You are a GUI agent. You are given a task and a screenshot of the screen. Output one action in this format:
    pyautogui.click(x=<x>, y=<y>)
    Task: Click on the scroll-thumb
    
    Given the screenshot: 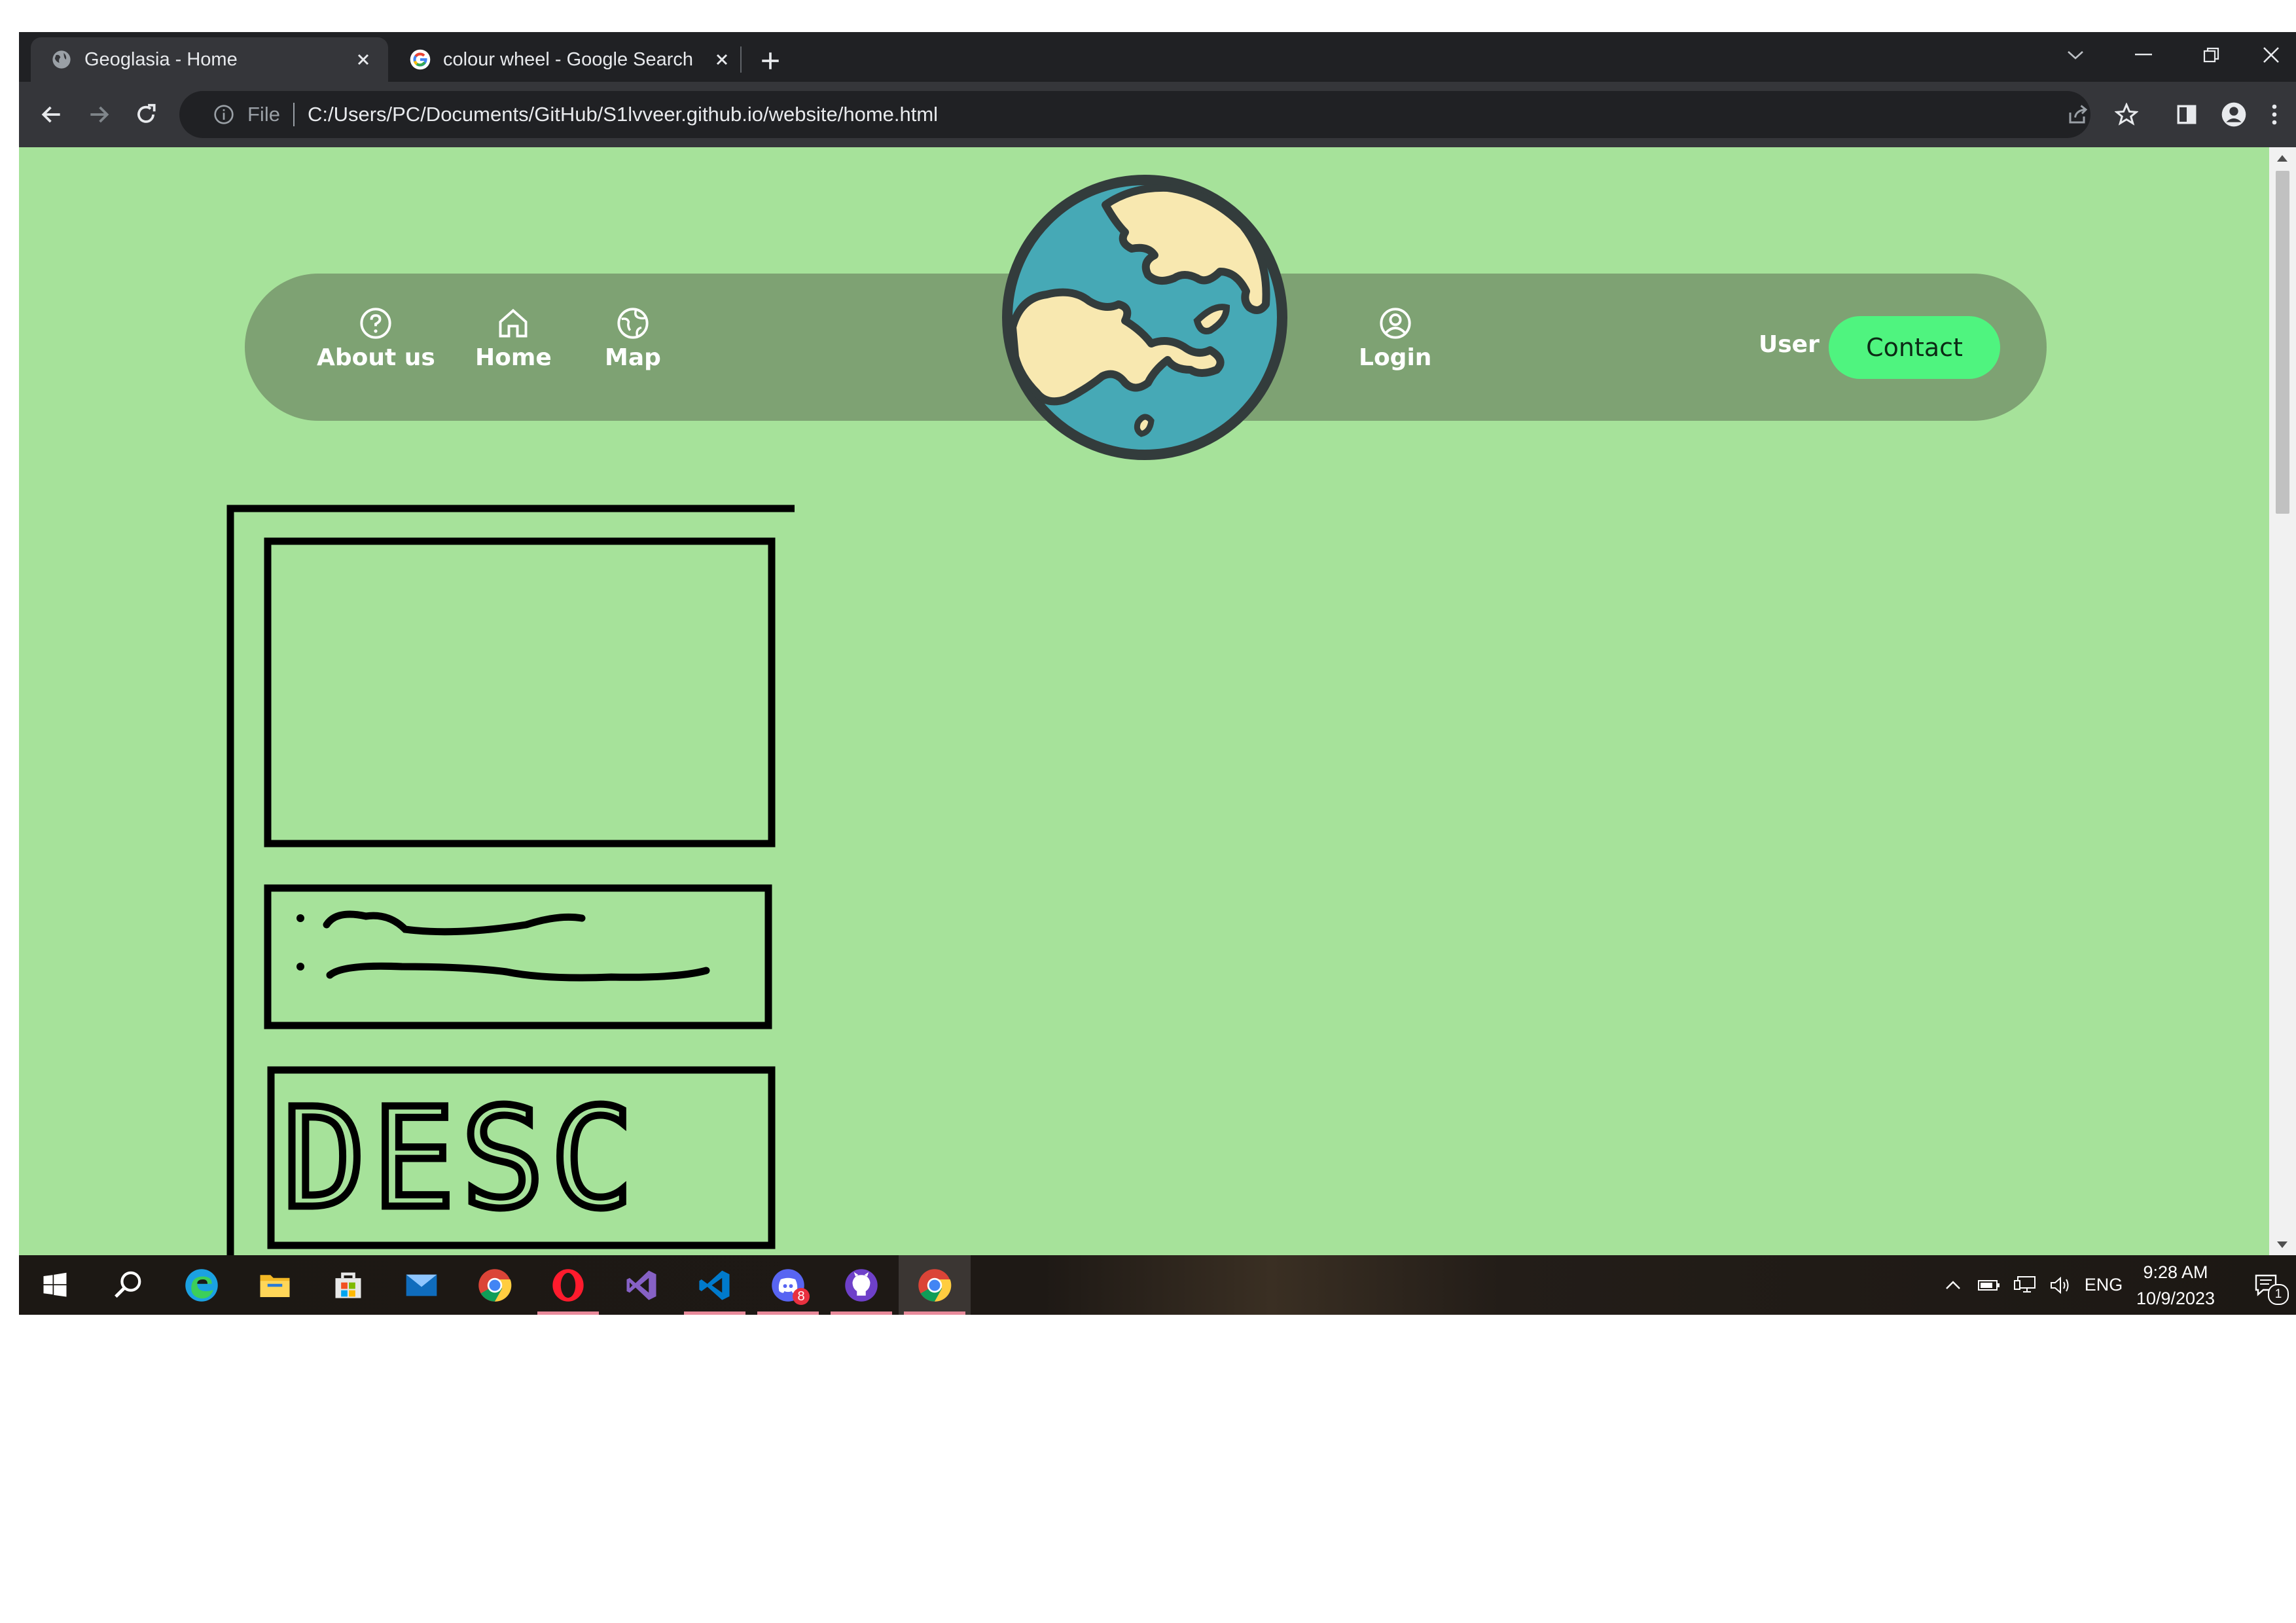 What is the action you would take?
    pyautogui.click(x=2282, y=342)
    